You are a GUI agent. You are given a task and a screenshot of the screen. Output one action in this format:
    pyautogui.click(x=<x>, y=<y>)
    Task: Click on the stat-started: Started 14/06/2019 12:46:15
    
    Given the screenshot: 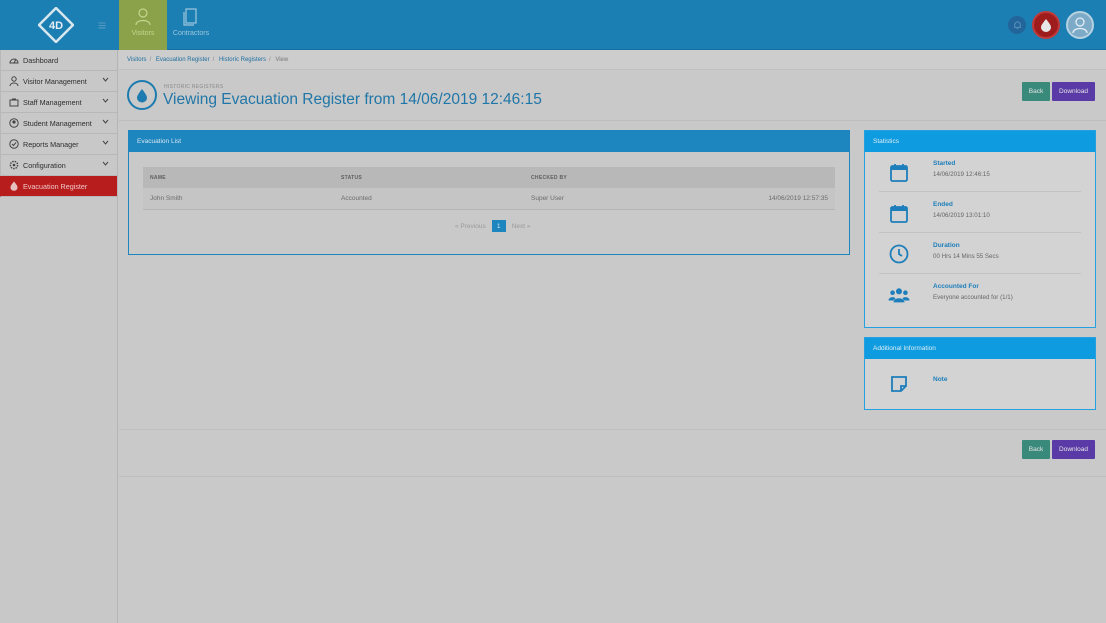 What is the action you would take?
    pyautogui.click(x=980, y=172)
    